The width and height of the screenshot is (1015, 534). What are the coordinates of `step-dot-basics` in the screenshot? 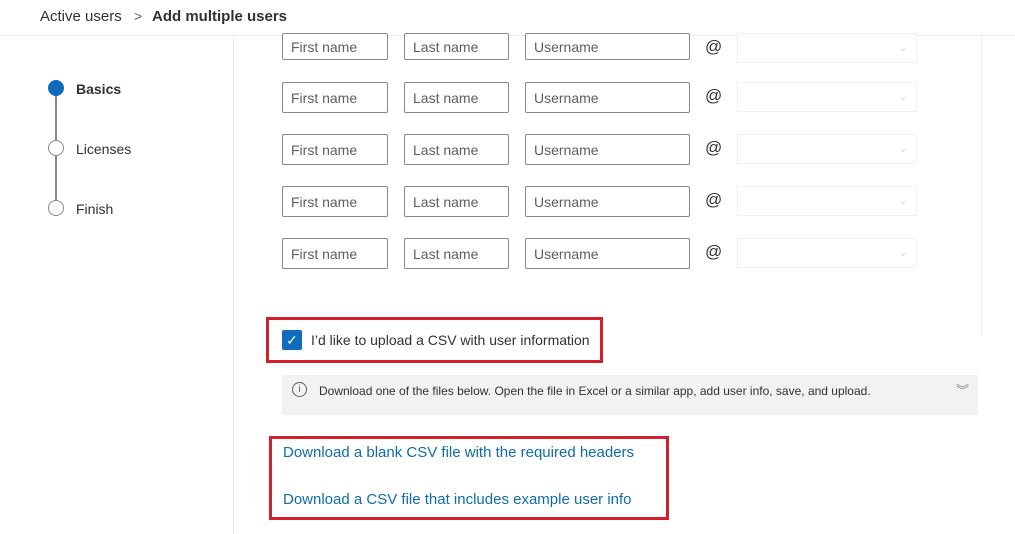 It's located at (56, 88).